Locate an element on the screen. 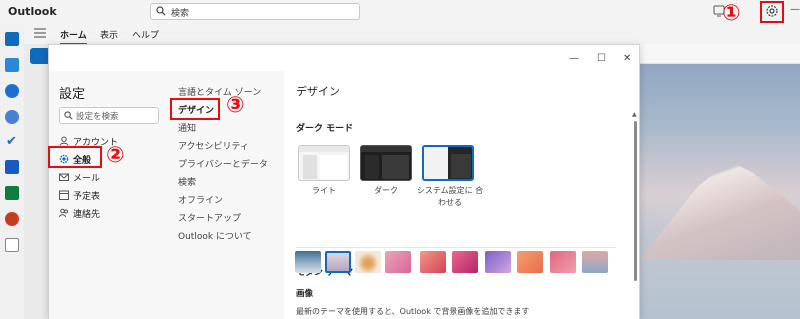 The width and height of the screenshot is (800, 319). settings-search-input: 設定を検索 is located at coordinates (109, 115).